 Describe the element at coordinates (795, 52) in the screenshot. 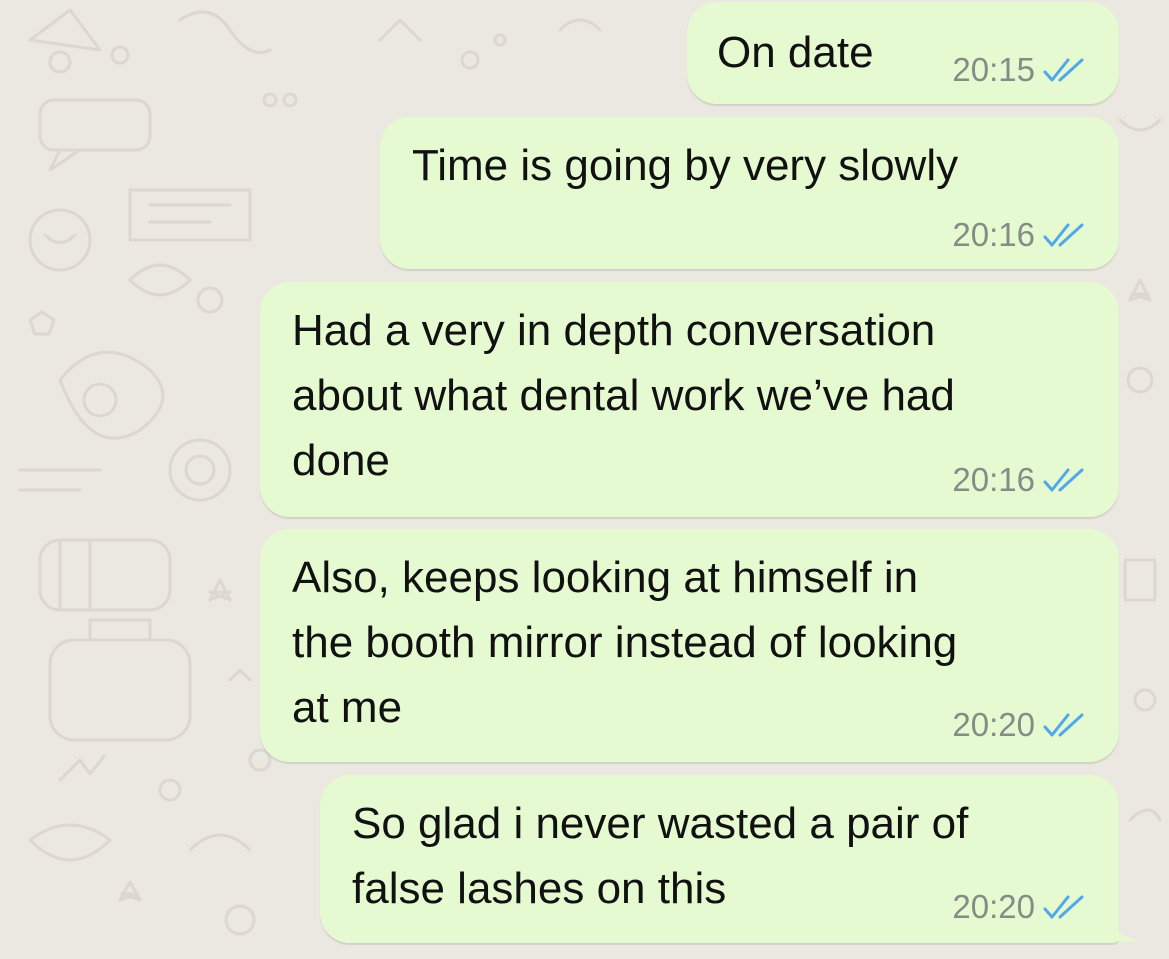

I see `message-text: On date` at that location.